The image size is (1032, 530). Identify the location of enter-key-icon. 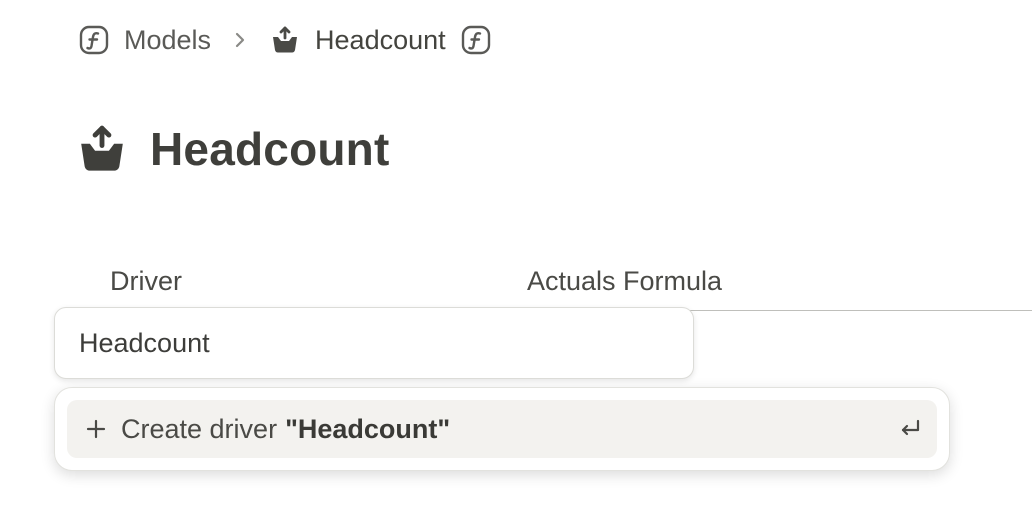
(910, 429).